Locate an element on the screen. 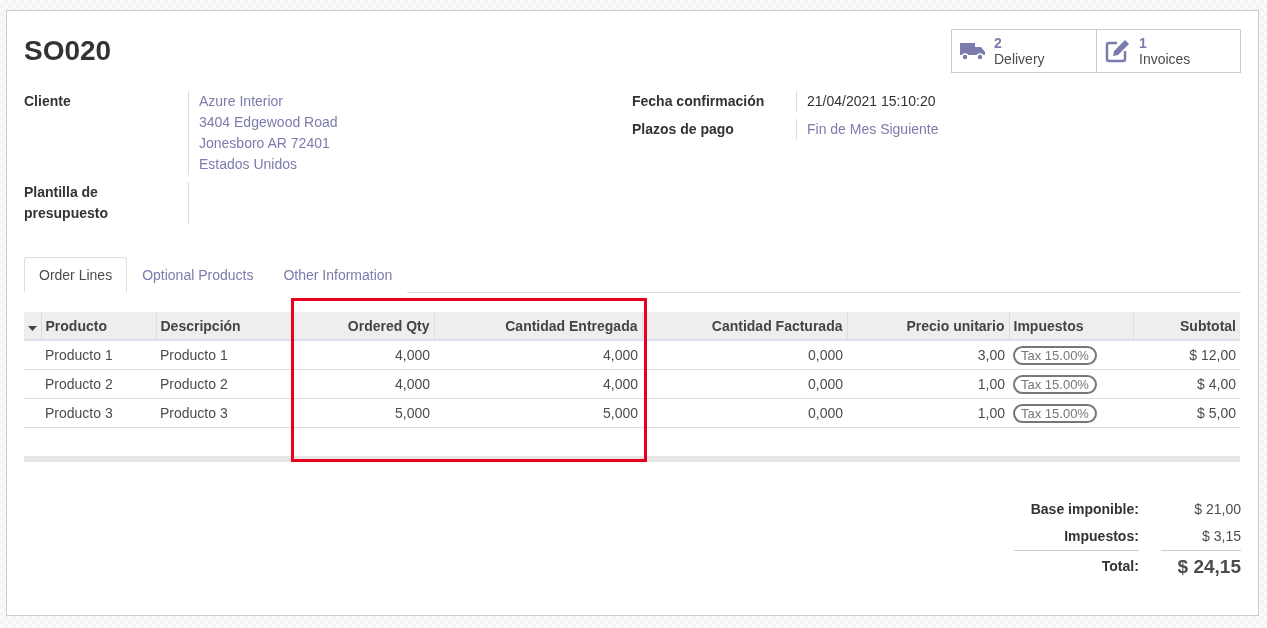 Image resolution: width=1267 pixels, height=628 pixels. edit-icon is located at coordinates (1118, 51).